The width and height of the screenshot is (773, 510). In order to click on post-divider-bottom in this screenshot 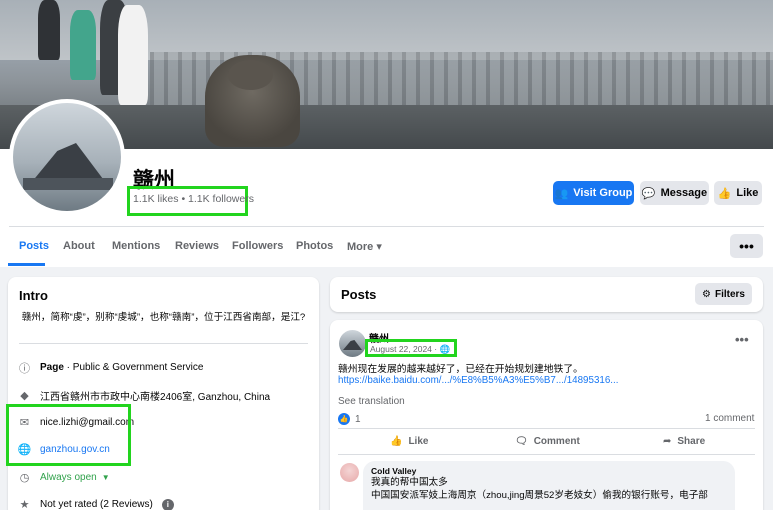, I will do `click(546, 454)`.